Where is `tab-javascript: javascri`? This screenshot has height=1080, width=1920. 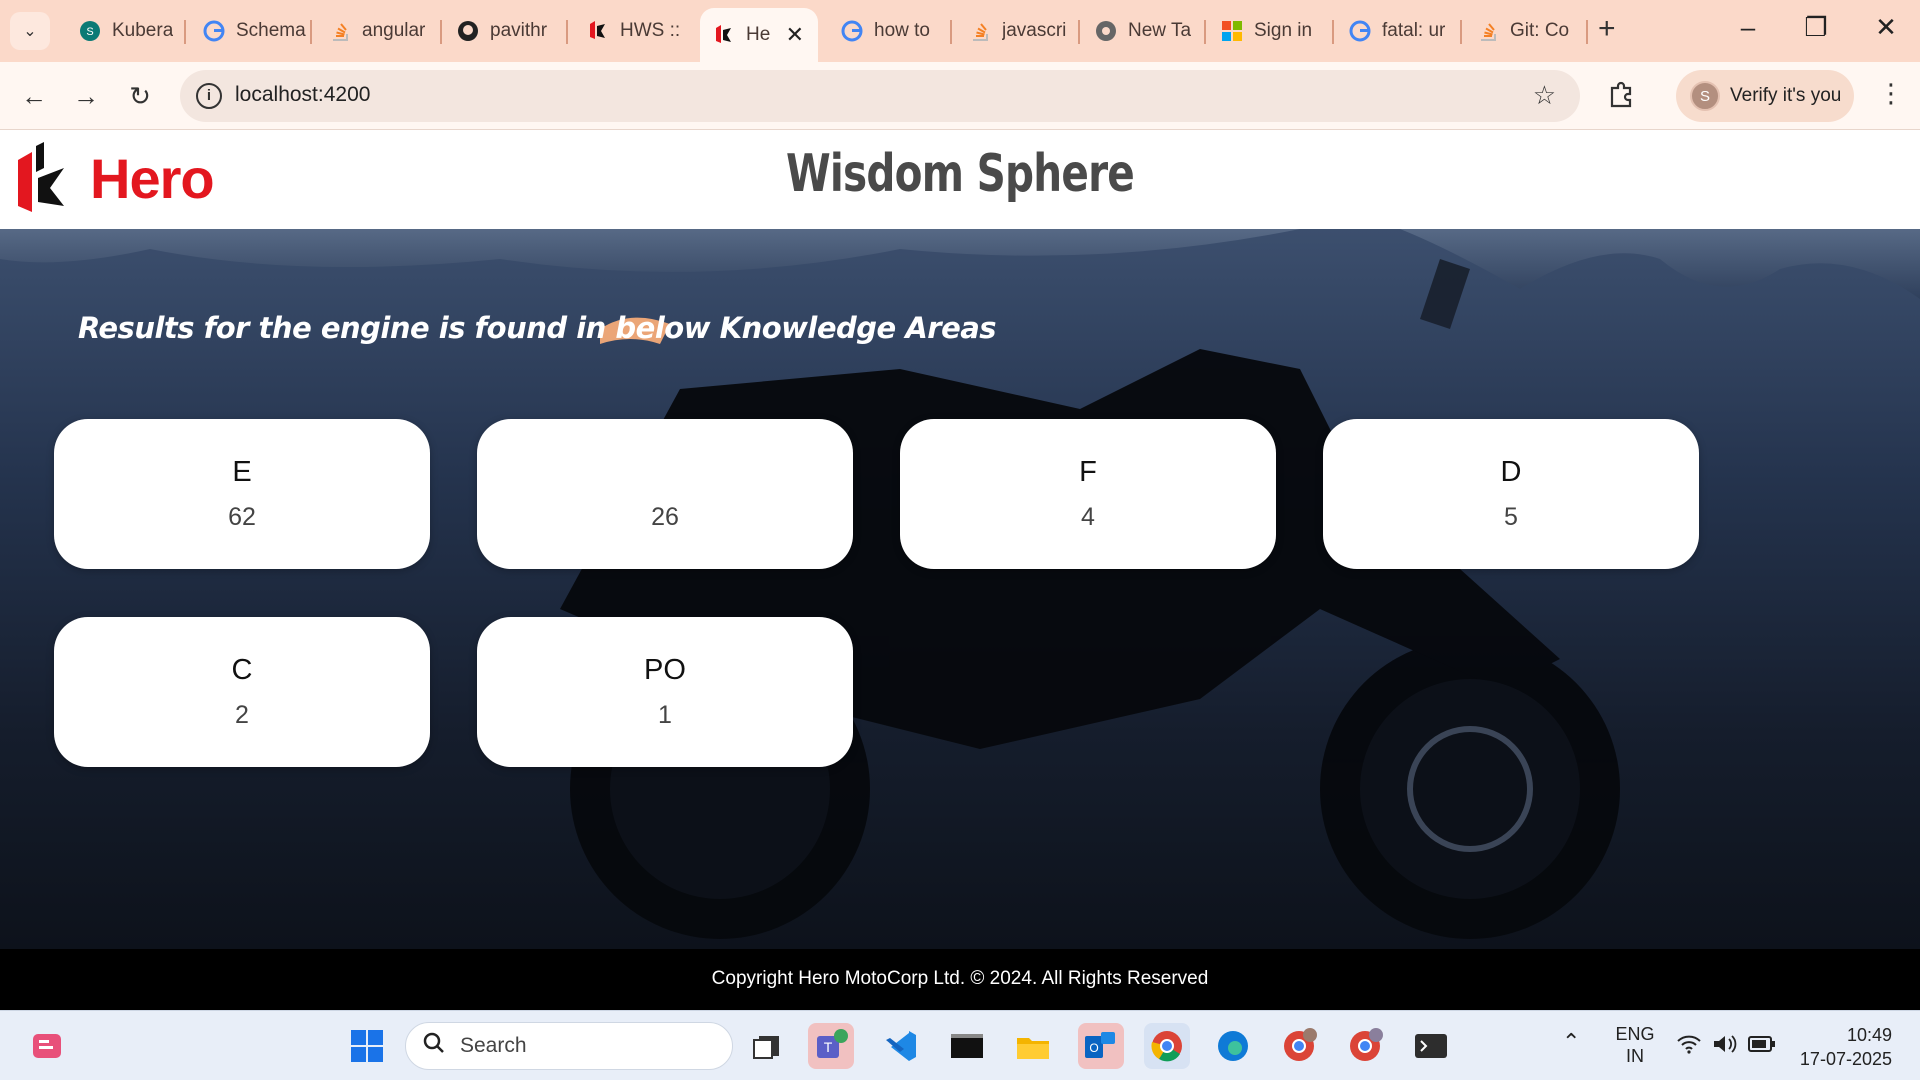
tab-javascript: javascri is located at coordinates (1018, 31).